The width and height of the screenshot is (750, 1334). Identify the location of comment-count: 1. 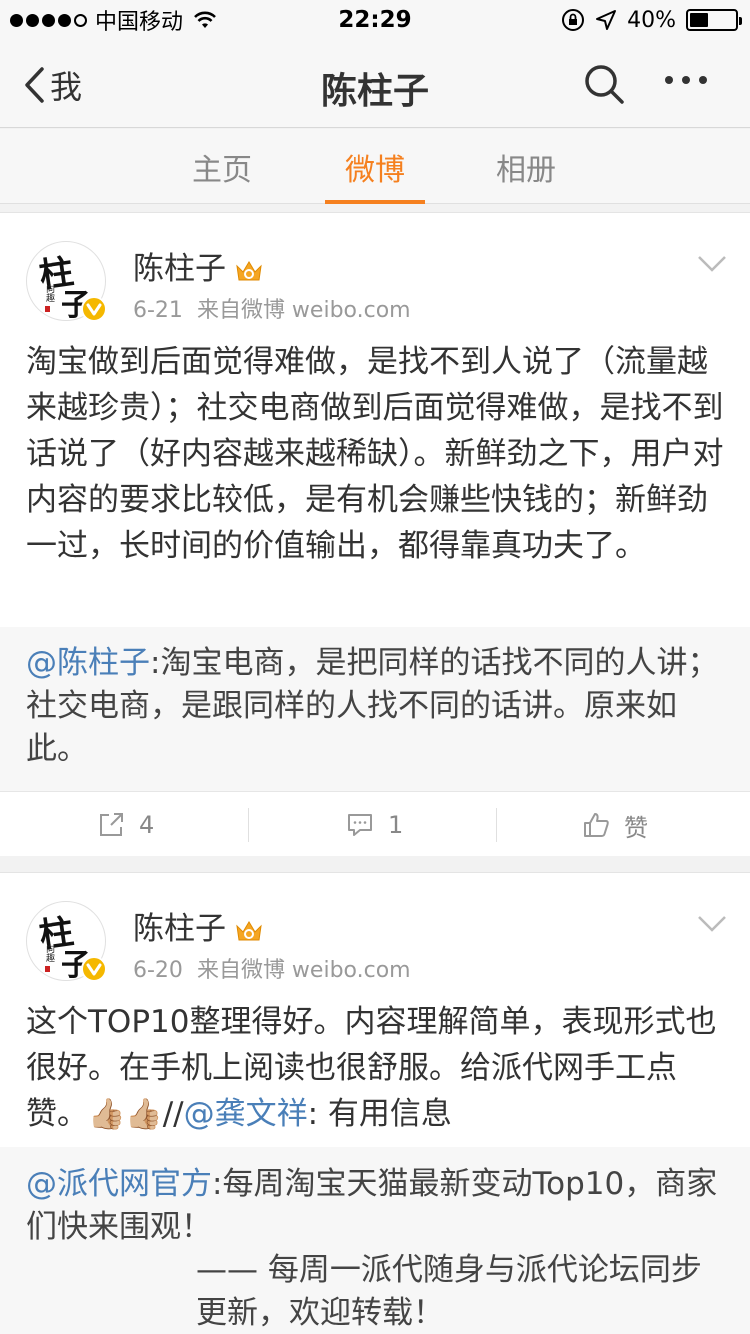
(396, 825).